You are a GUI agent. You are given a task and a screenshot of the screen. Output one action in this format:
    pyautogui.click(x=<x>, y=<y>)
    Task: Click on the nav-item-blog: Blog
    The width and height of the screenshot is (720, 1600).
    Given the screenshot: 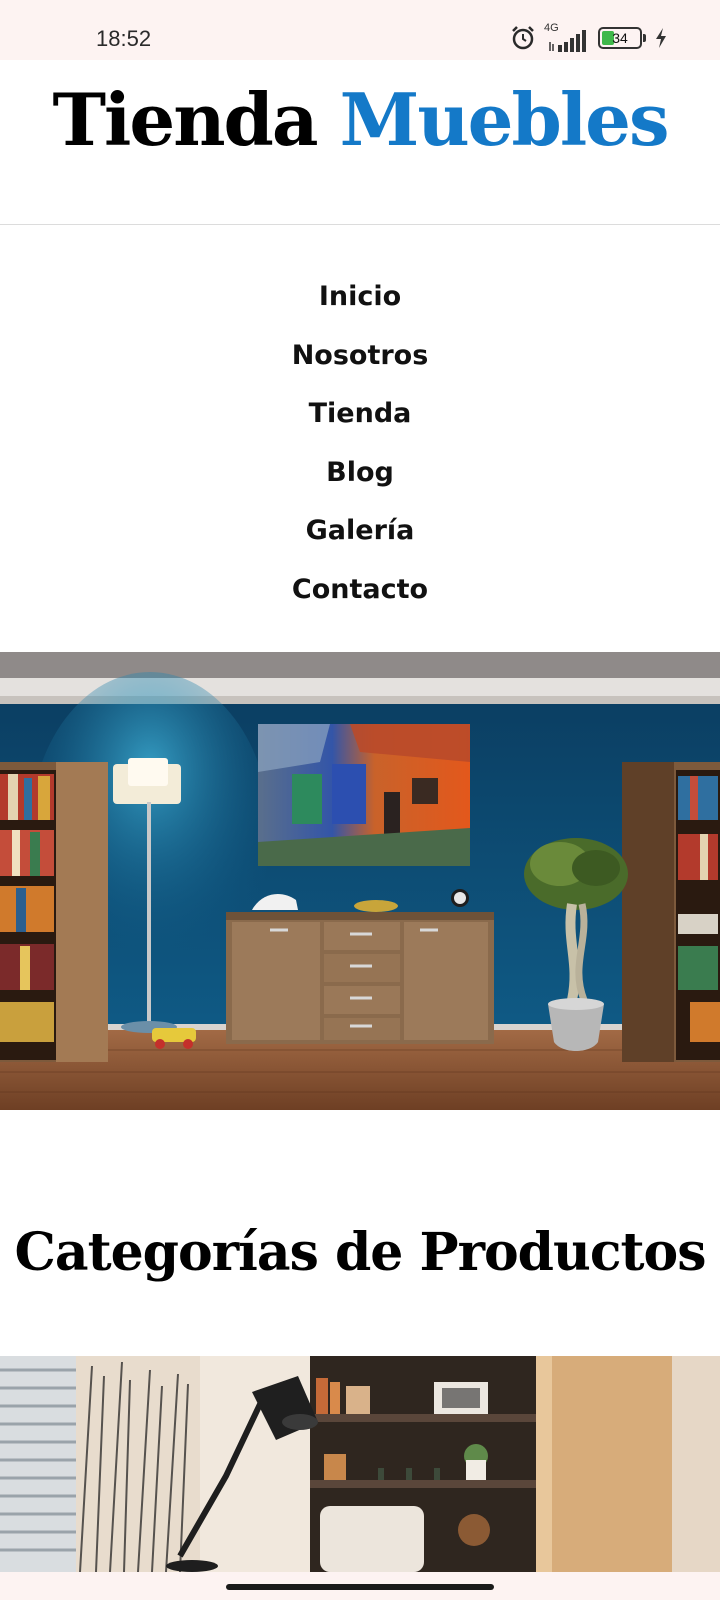 What is the action you would take?
    pyautogui.click(x=360, y=473)
    